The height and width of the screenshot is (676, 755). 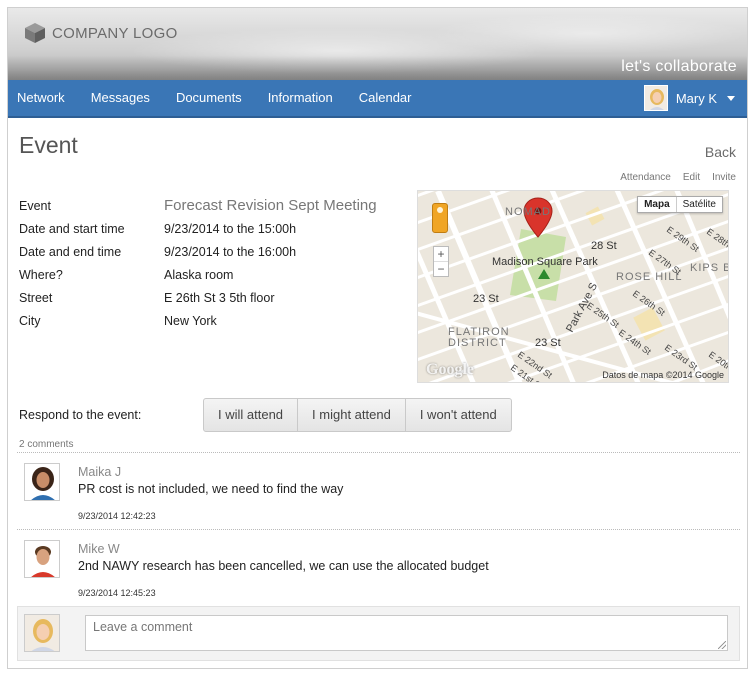 I want to click on respond-label: Respond to the event:, so click(x=80, y=415).